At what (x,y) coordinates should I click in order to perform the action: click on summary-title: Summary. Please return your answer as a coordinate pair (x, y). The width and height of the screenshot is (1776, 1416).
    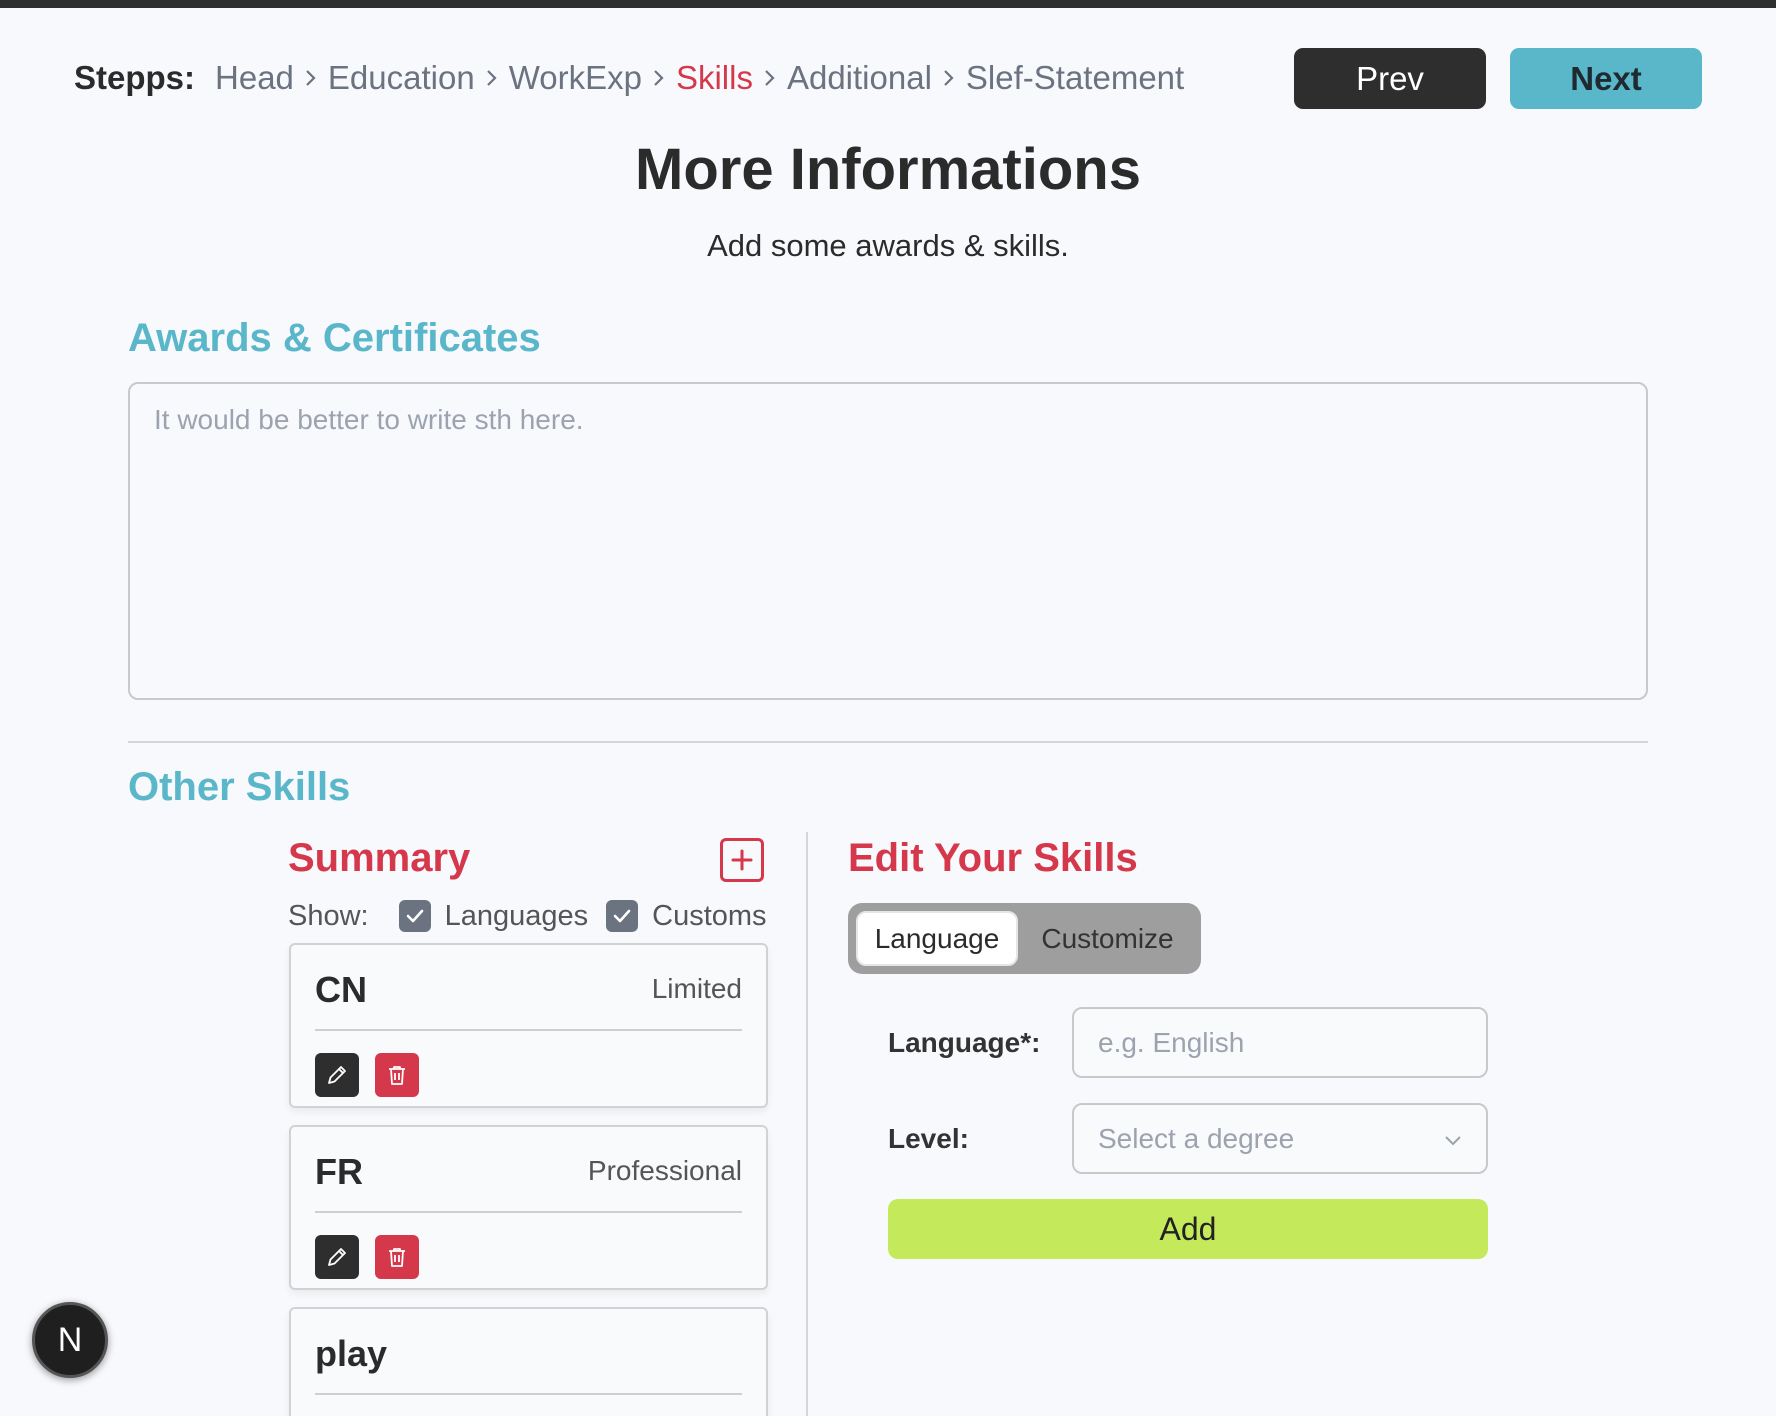
    Looking at the image, I should click on (379, 858).